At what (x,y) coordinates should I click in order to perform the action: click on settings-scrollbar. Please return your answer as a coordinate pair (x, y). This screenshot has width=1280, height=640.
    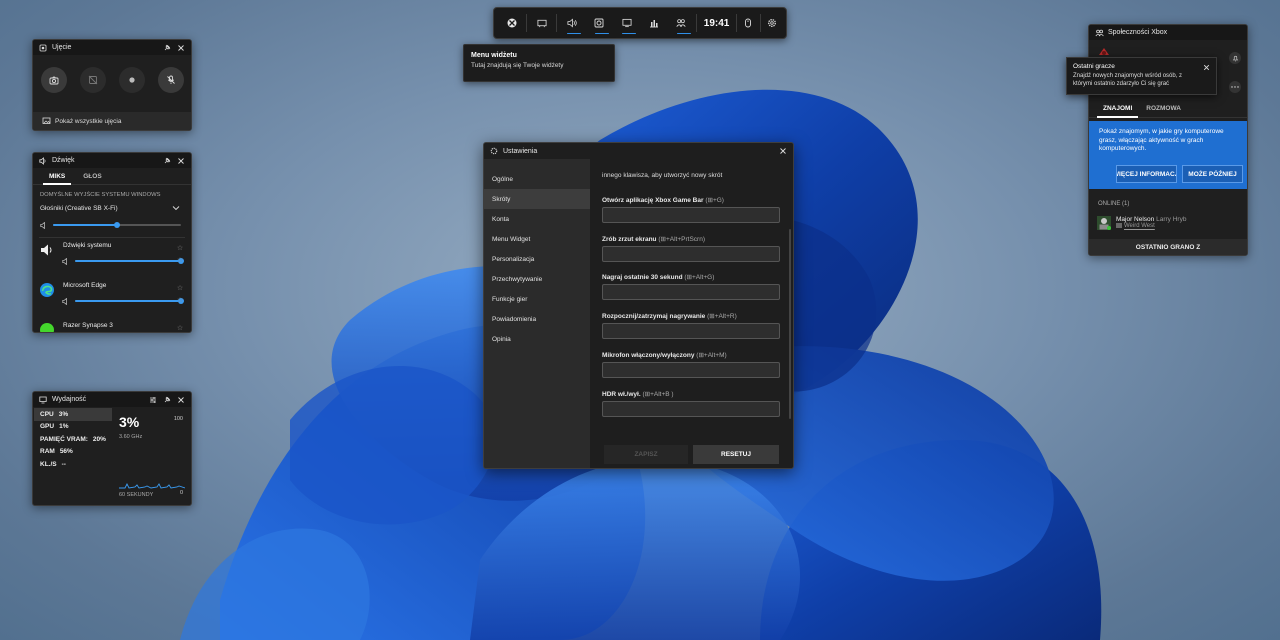
    Looking at the image, I should click on (790, 324).